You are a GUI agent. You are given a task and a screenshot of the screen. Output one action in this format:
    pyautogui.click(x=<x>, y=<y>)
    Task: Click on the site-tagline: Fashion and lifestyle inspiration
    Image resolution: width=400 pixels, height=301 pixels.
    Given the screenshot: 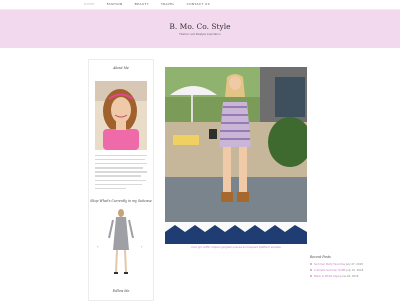 What is the action you would take?
    pyautogui.click(x=200, y=34)
    